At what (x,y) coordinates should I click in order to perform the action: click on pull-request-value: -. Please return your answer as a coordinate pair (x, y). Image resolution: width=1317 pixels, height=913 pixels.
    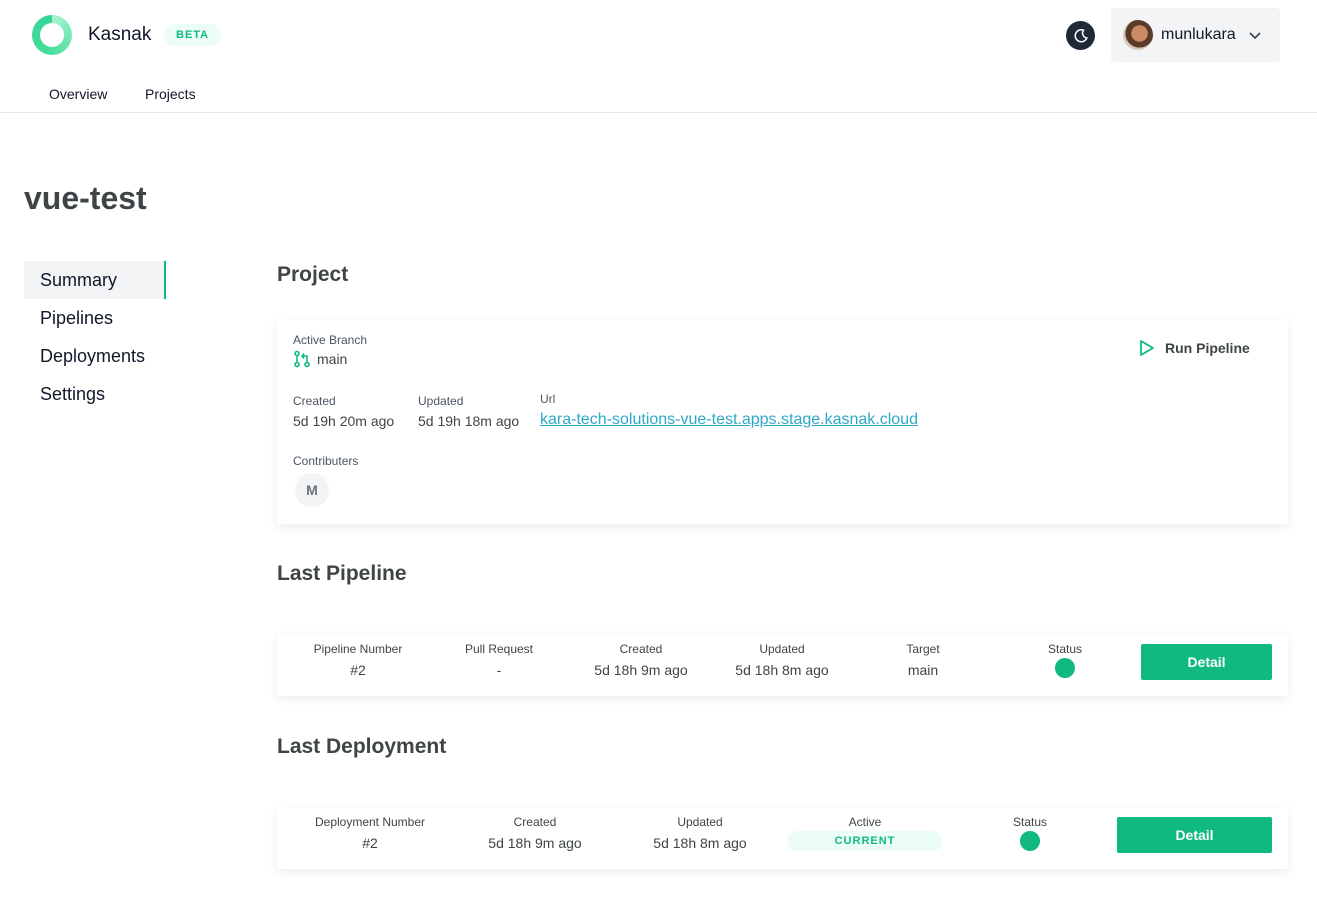
    Looking at the image, I should click on (499, 670).